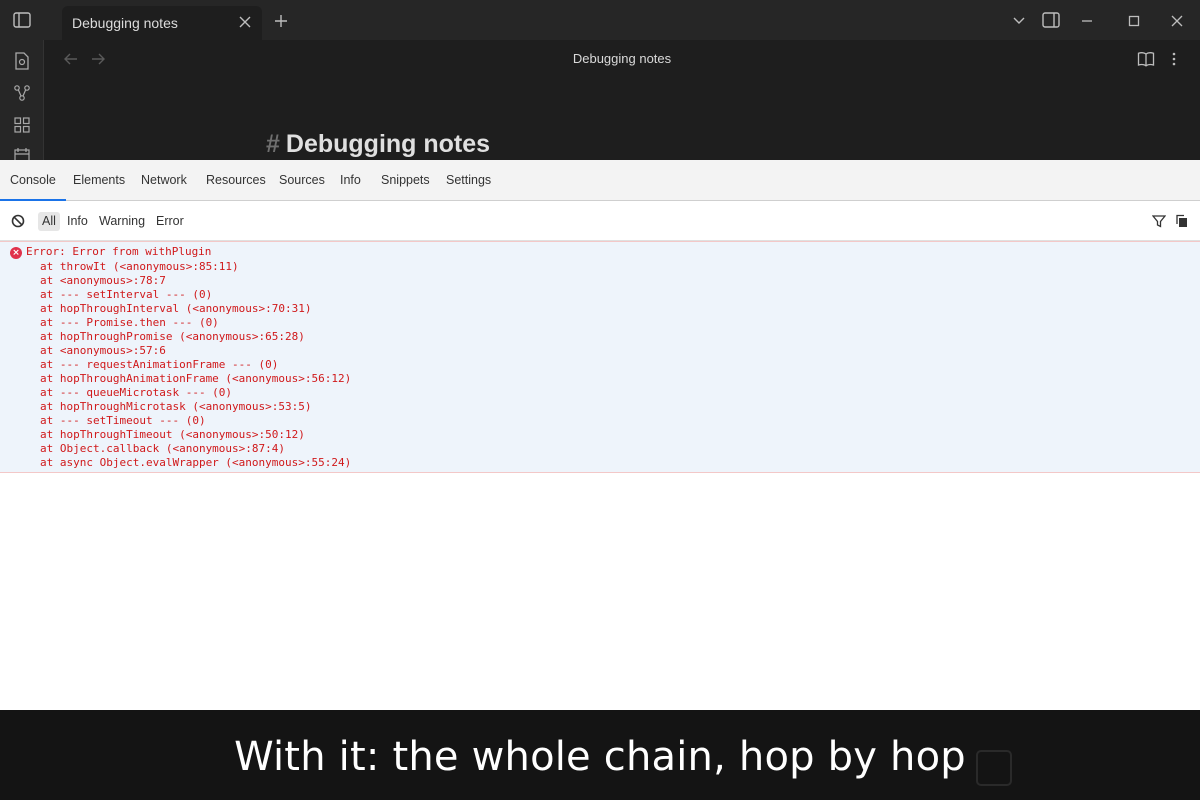  Describe the element at coordinates (1134, 21) in the screenshot. I see `maximize-icon` at that location.